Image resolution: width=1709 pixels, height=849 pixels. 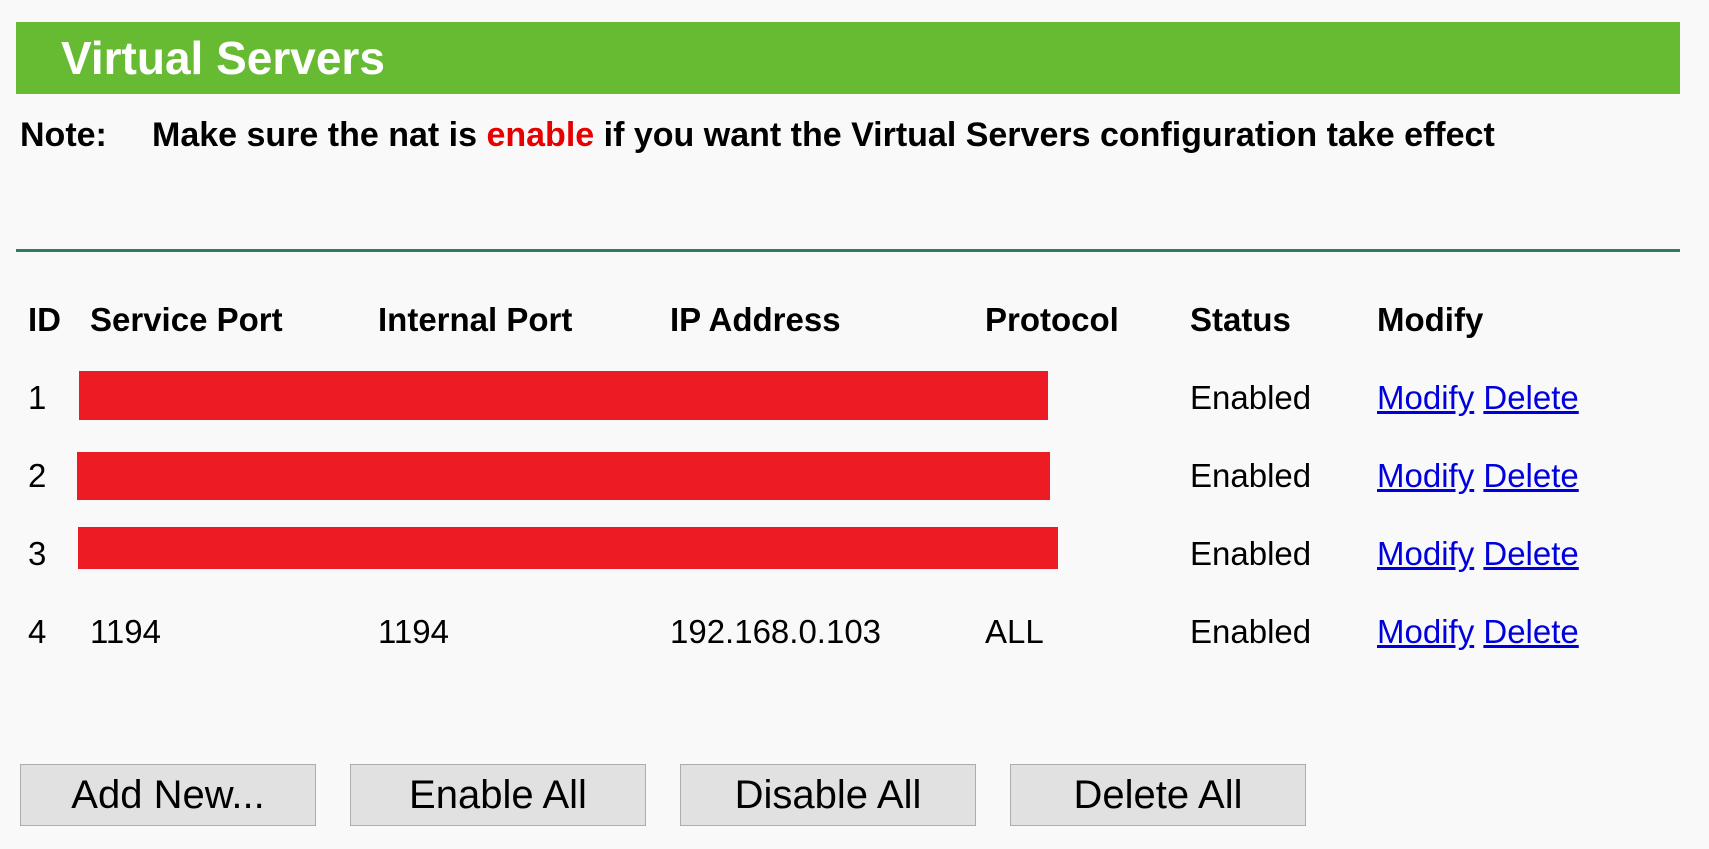 What do you see at coordinates (755, 319) in the screenshot?
I see `header-ip-address: IP Address` at bounding box center [755, 319].